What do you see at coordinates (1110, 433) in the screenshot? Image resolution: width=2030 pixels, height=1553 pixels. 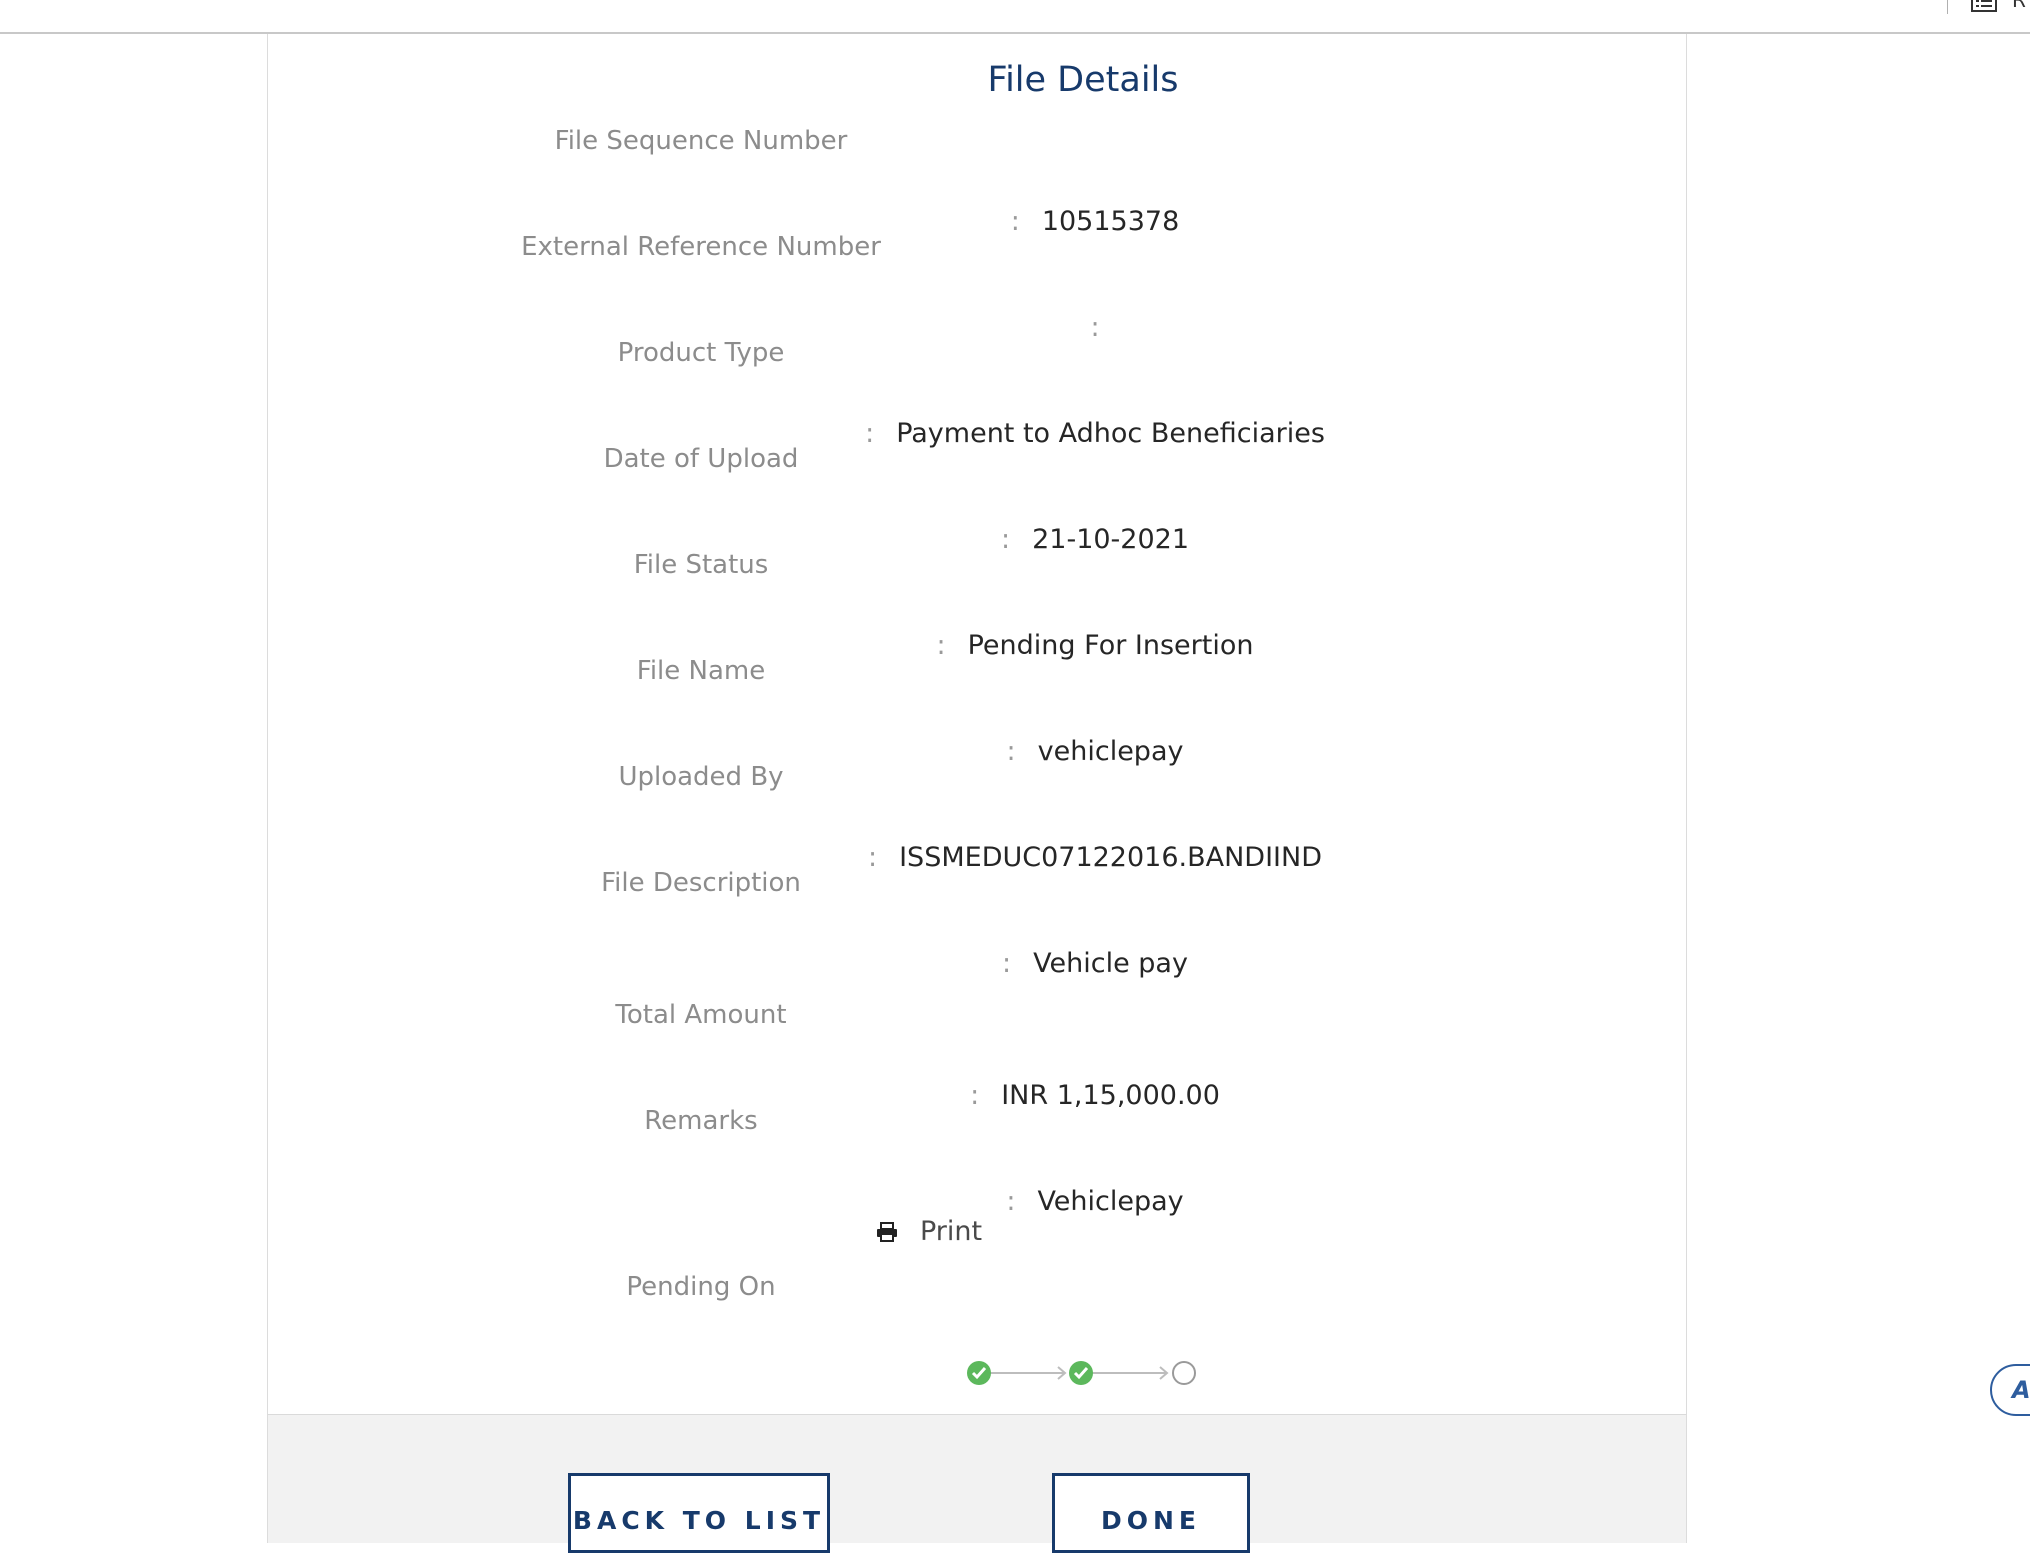 I see `value-text: Payment to Adhoc Beneficiaries` at bounding box center [1110, 433].